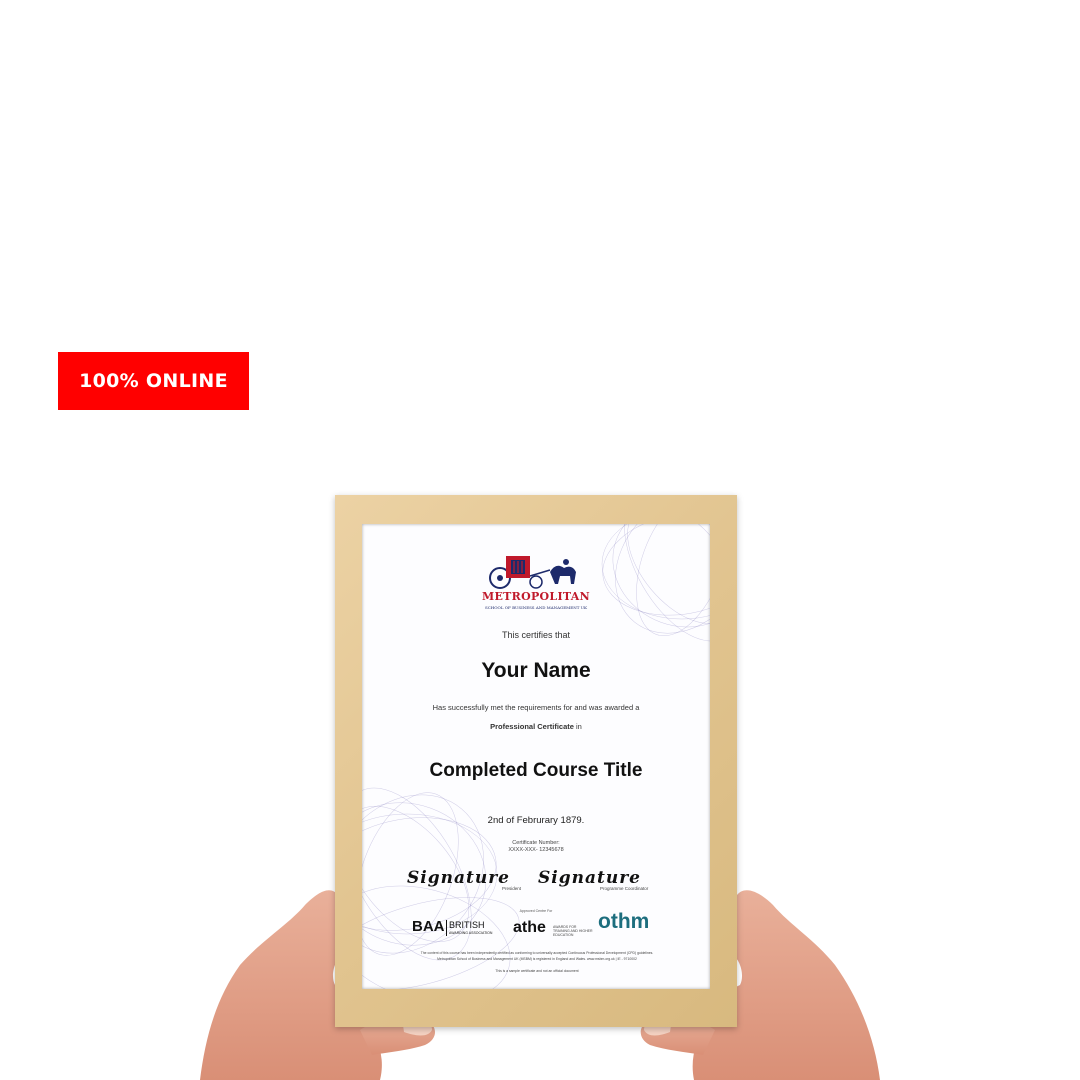 This screenshot has width=1080, height=1080. What do you see at coordinates (577, 726) in the screenshot?
I see `award-suffix: in` at bounding box center [577, 726].